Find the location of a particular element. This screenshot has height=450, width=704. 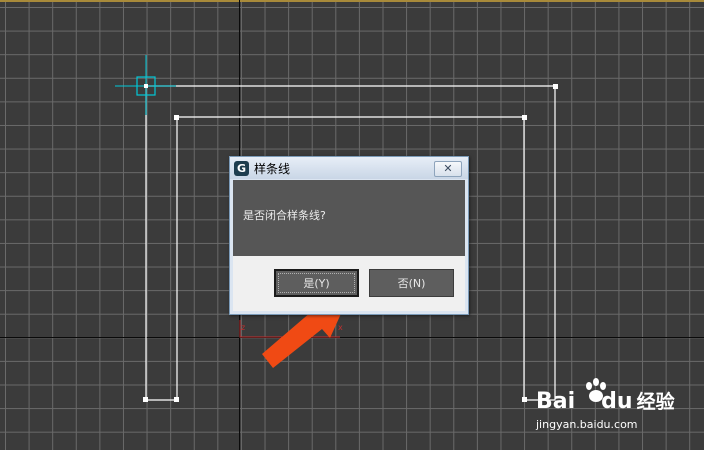

baidu-logo-text: Bai du 经验 is located at coordinates (605, 402).